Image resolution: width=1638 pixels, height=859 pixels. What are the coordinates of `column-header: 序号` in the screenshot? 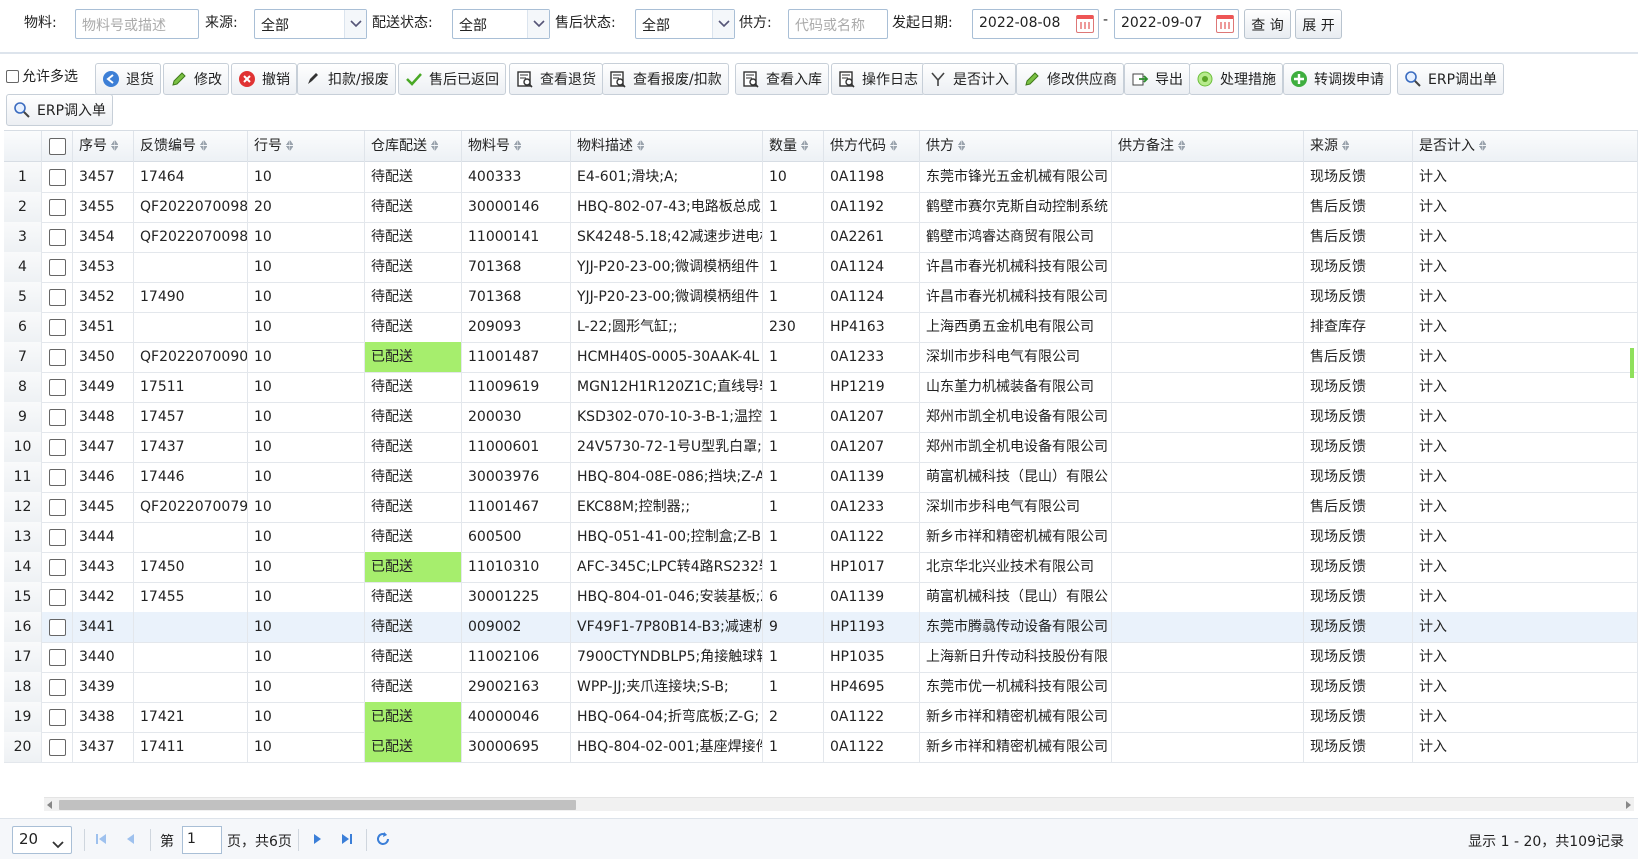 It's located at (103, 146).